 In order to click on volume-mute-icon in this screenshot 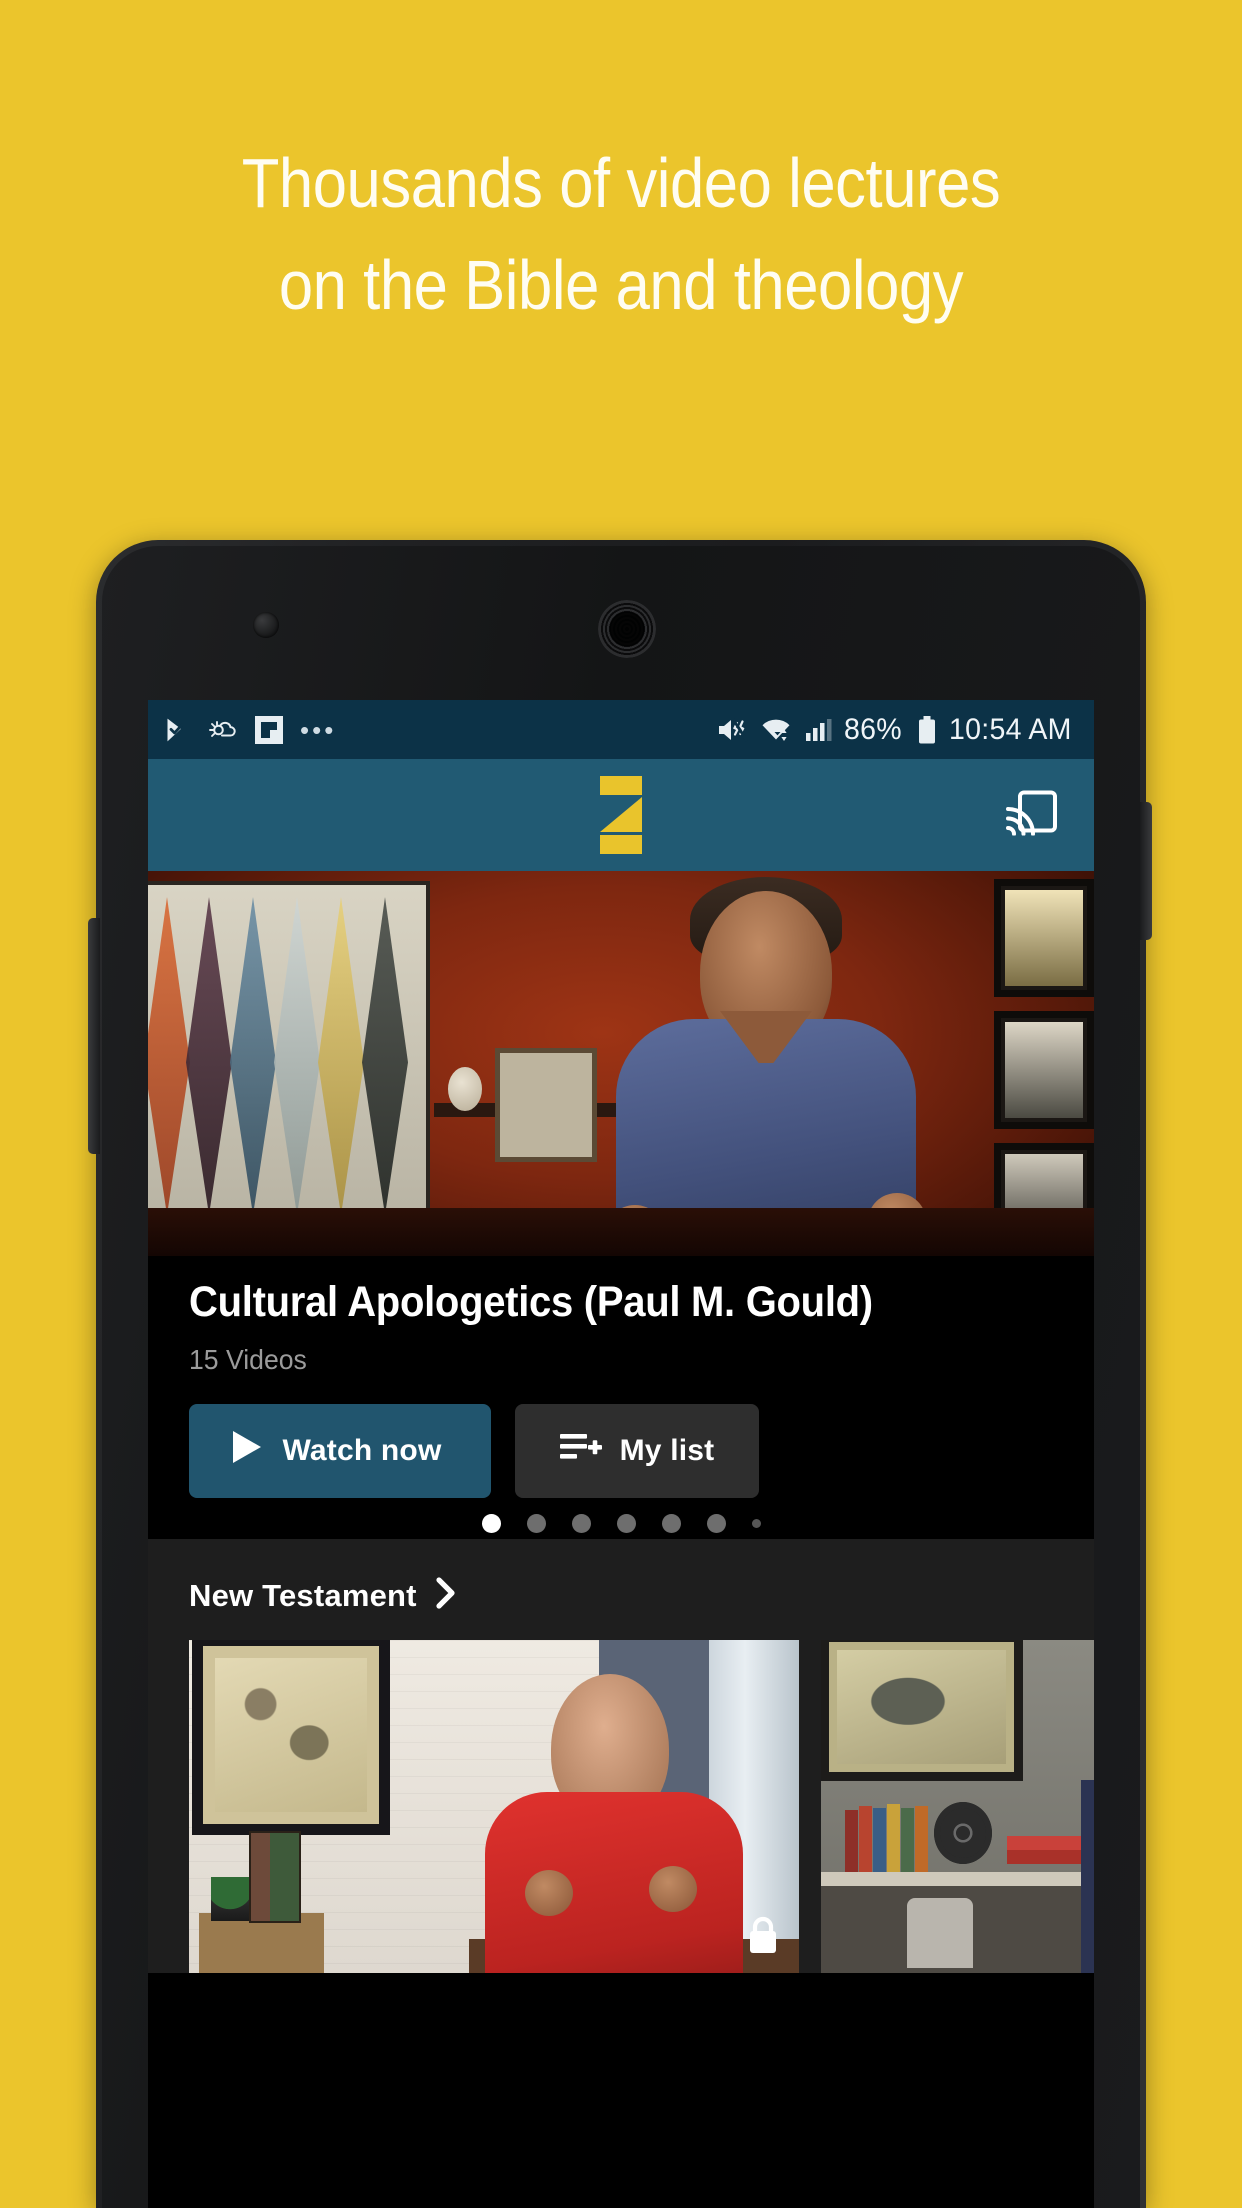, I will do `click(732, 730)`.